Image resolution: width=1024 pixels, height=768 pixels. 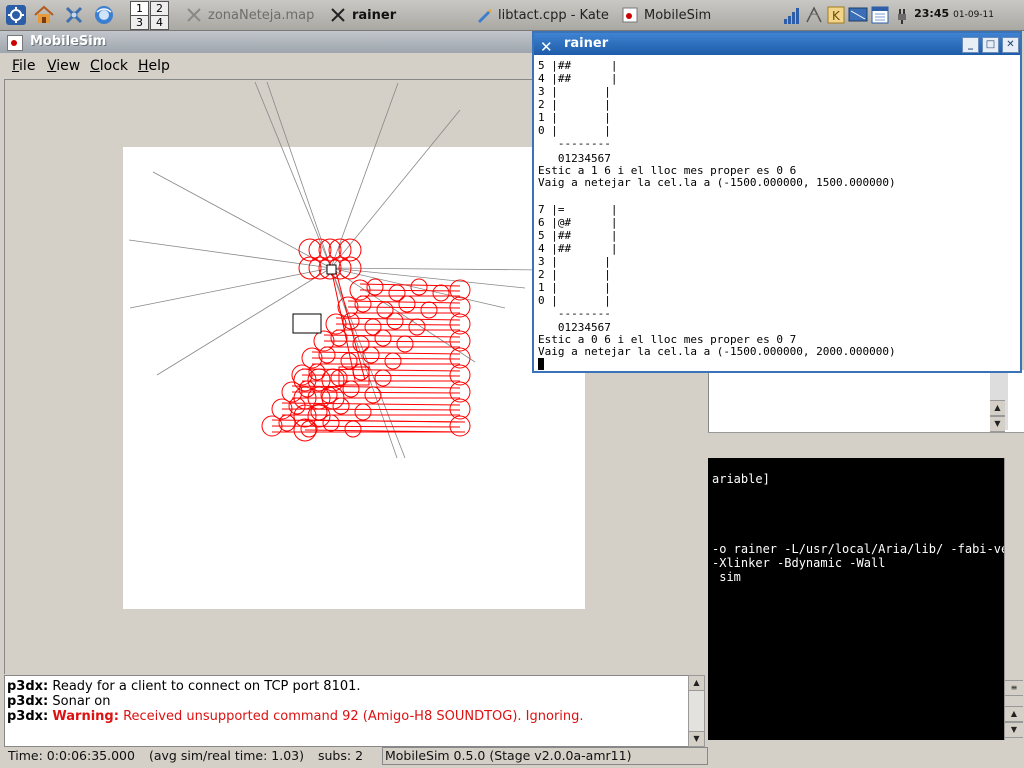 What do you see at coordinates (866, 754) in the screenshot?
I see `konsole-frame-bottom` at bounding box center [866, 754].